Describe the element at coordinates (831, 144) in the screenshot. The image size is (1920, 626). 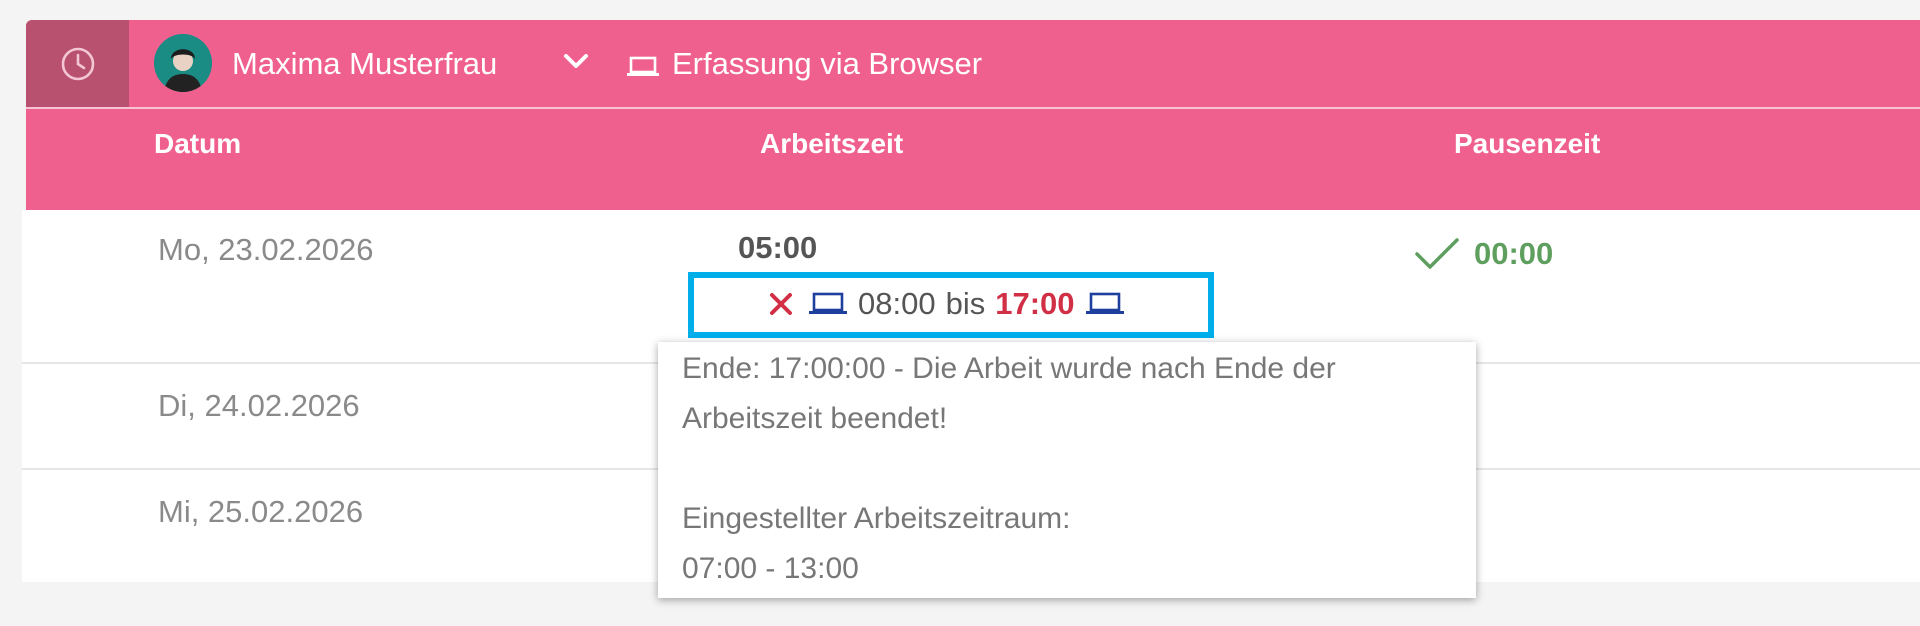
I see `column-header-worktime: Arbeitszeit` at that location.